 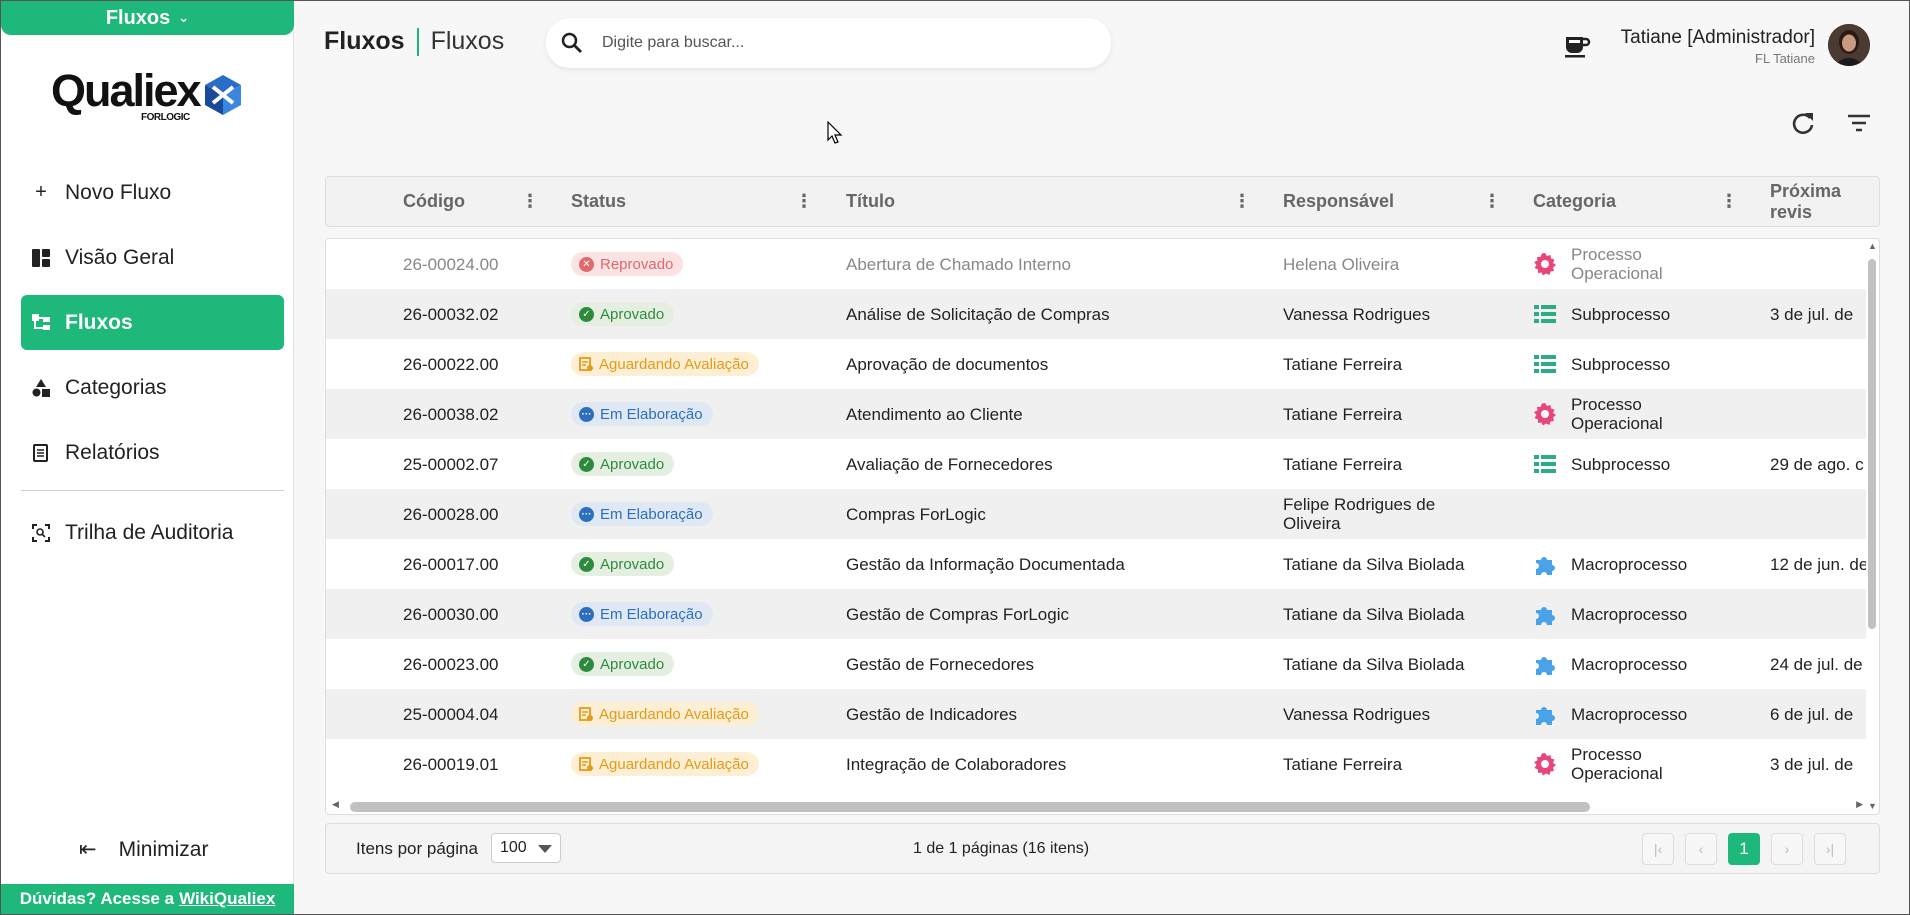 I want to click on coffee-cup-icon, so click(x=1577, y=45).